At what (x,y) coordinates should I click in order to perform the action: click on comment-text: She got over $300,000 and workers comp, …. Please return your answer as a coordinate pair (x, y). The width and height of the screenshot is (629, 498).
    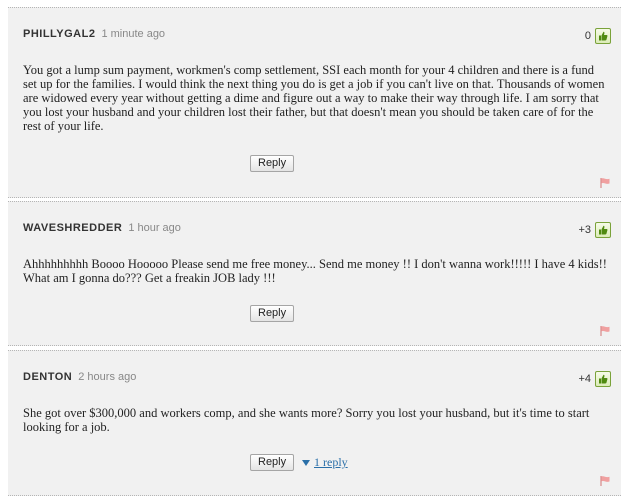
    Looking at the image, I should click on (306, 420).